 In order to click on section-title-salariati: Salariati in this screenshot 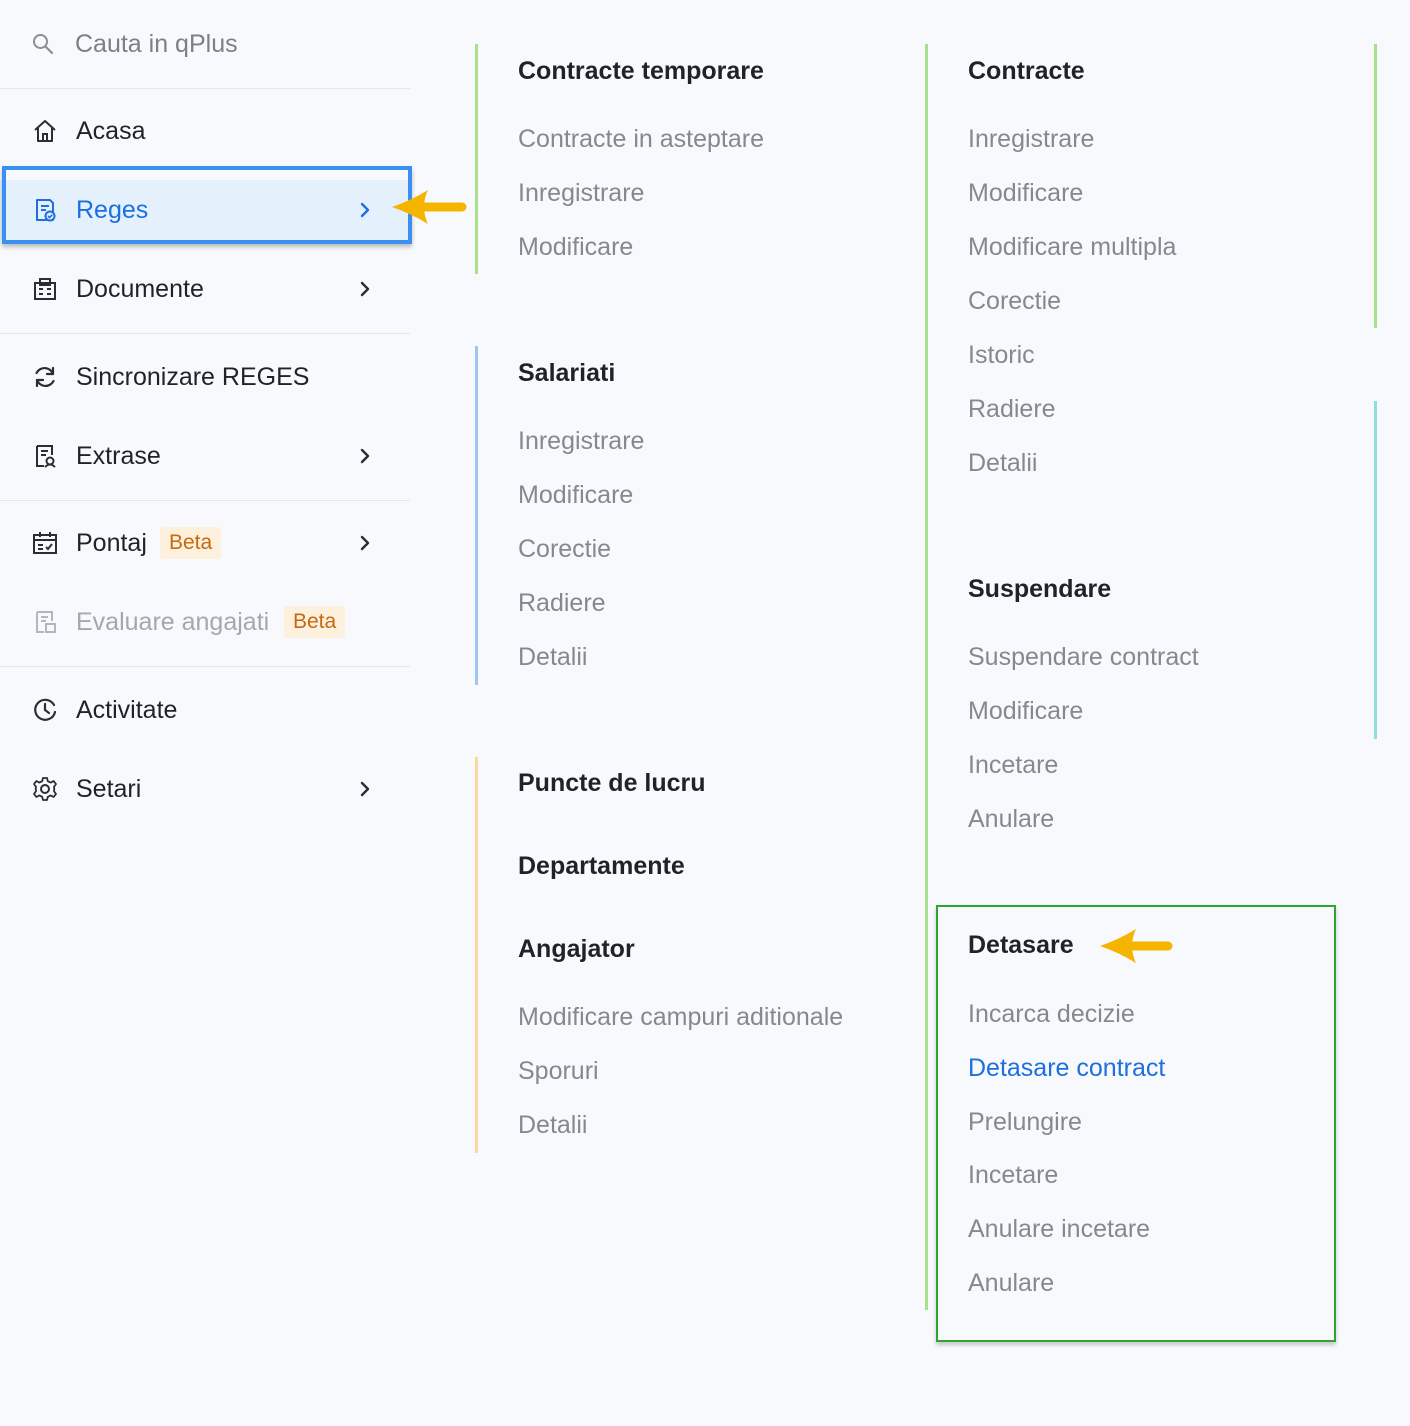, I will do `click(567, 373)`.